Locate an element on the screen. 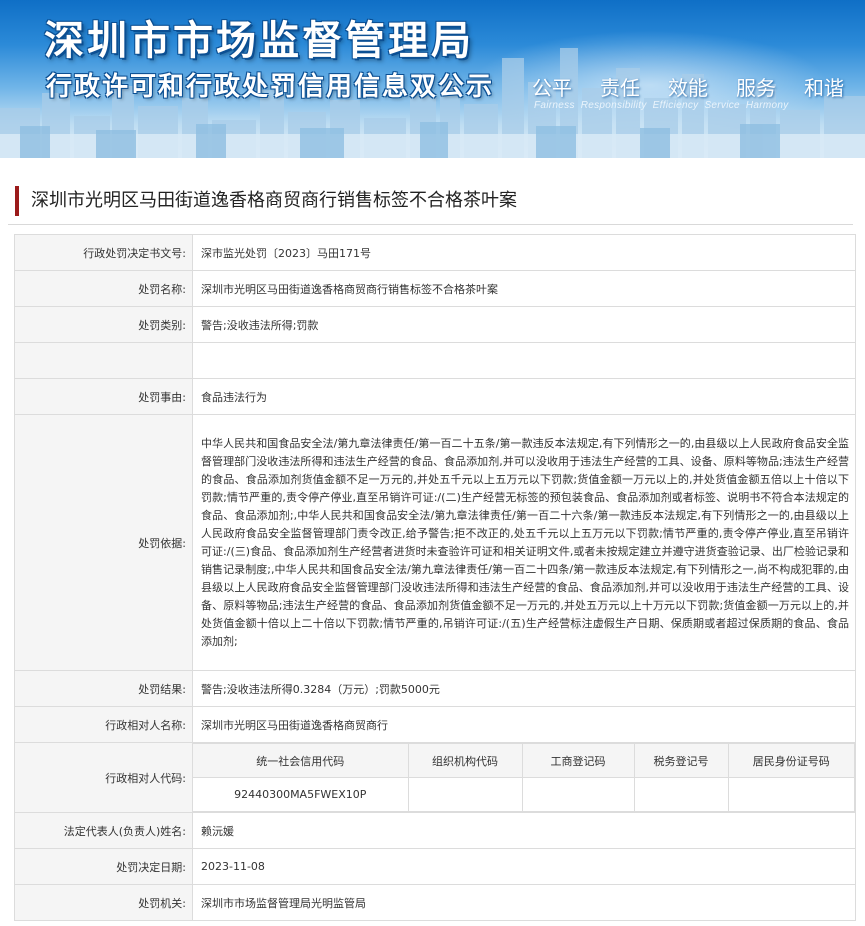 The width and height of the screenshot is (865, 926). title-divider is located at coordinates (430, 224).